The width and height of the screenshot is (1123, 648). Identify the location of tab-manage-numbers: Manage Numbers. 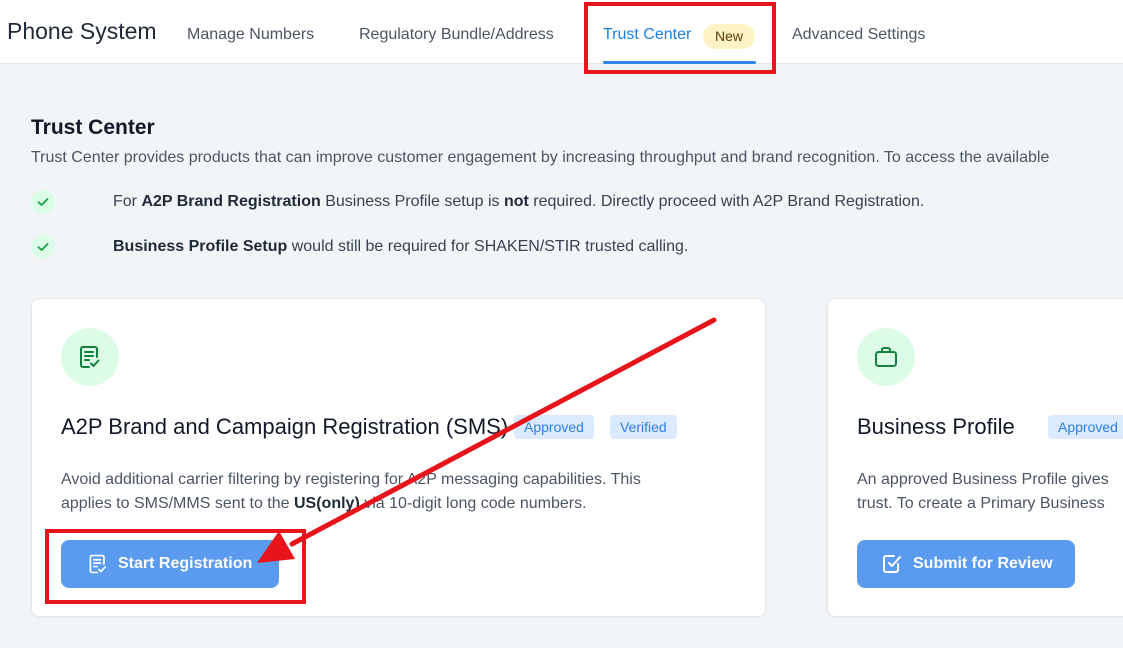
(250, 35).